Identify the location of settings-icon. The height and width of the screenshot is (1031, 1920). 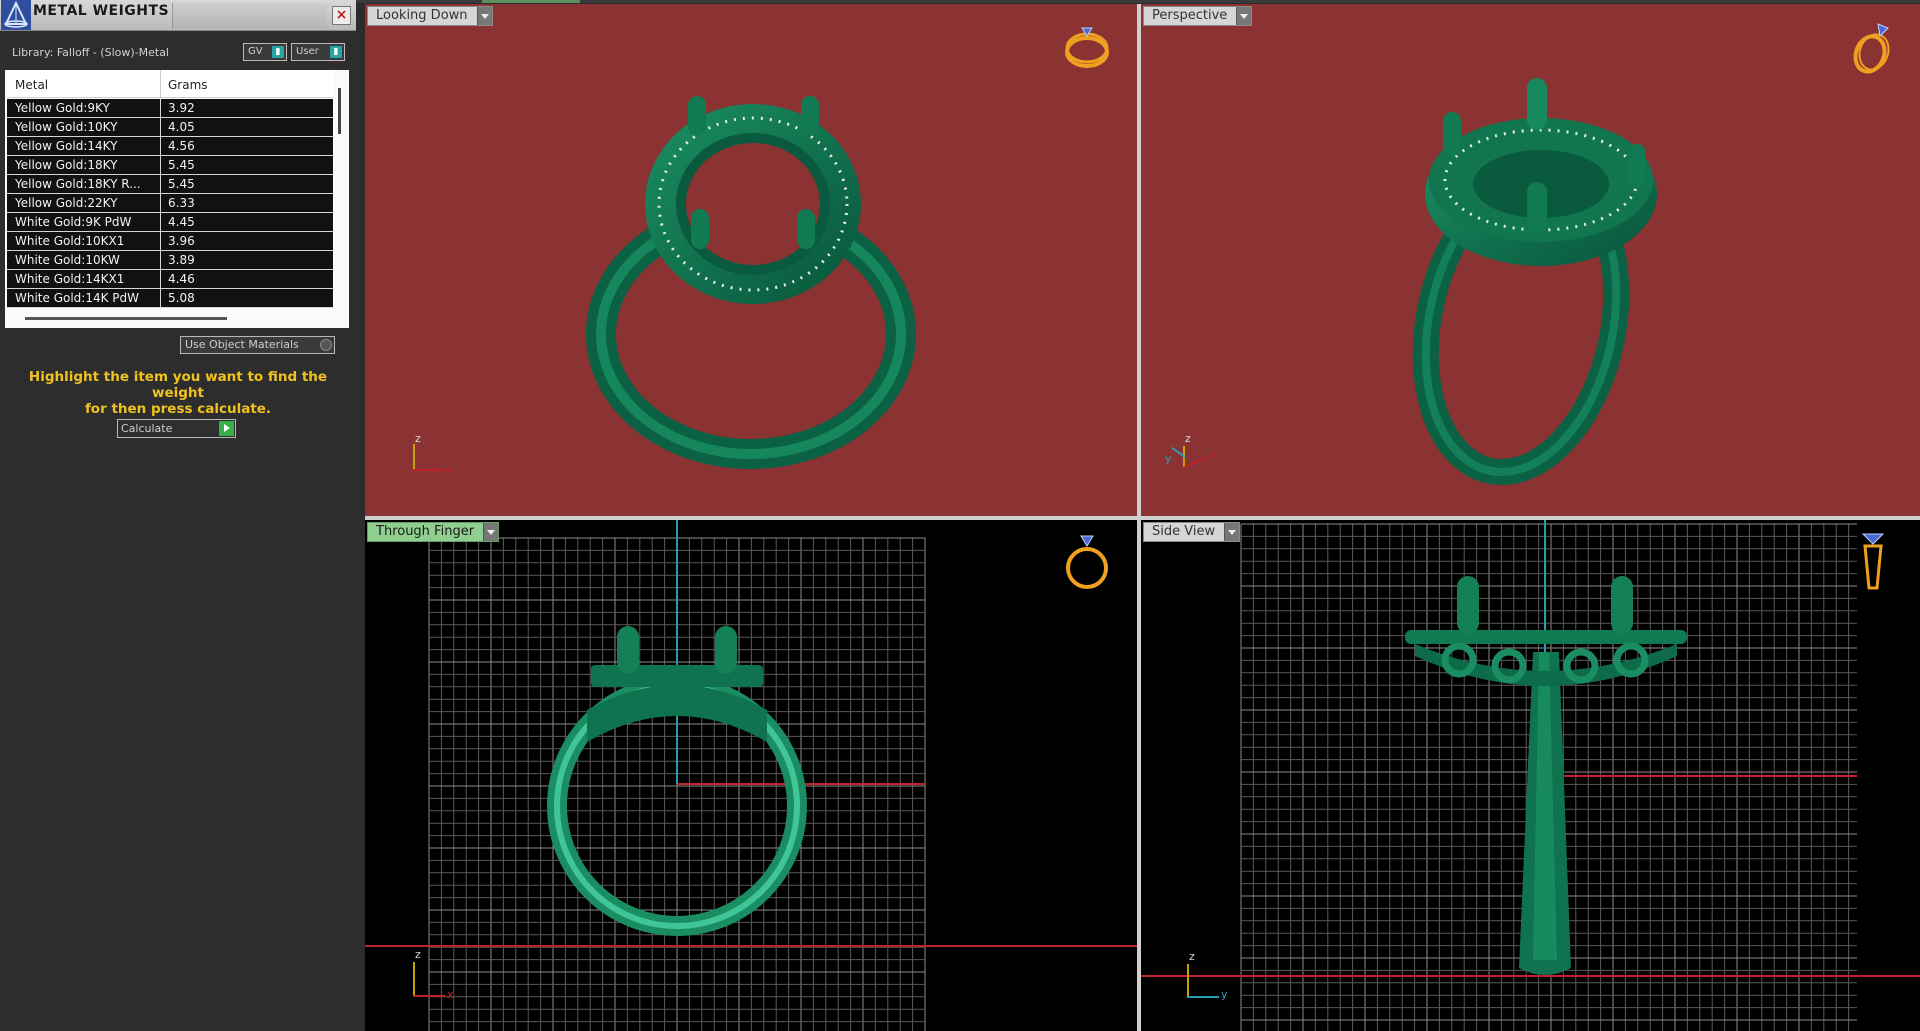
(326, 345).